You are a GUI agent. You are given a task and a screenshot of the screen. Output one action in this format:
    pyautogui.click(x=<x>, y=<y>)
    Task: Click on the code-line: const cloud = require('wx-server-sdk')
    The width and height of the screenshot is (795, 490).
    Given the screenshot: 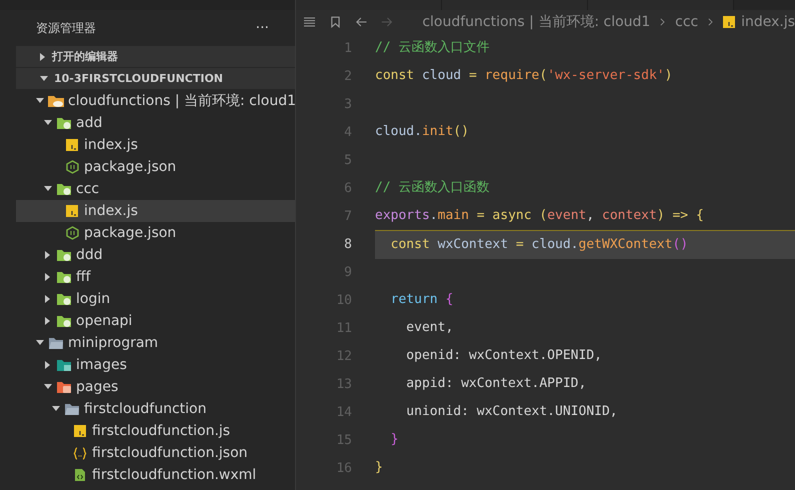 What is the action you would take?
    pyautogui.click(x=524, y=76)
    